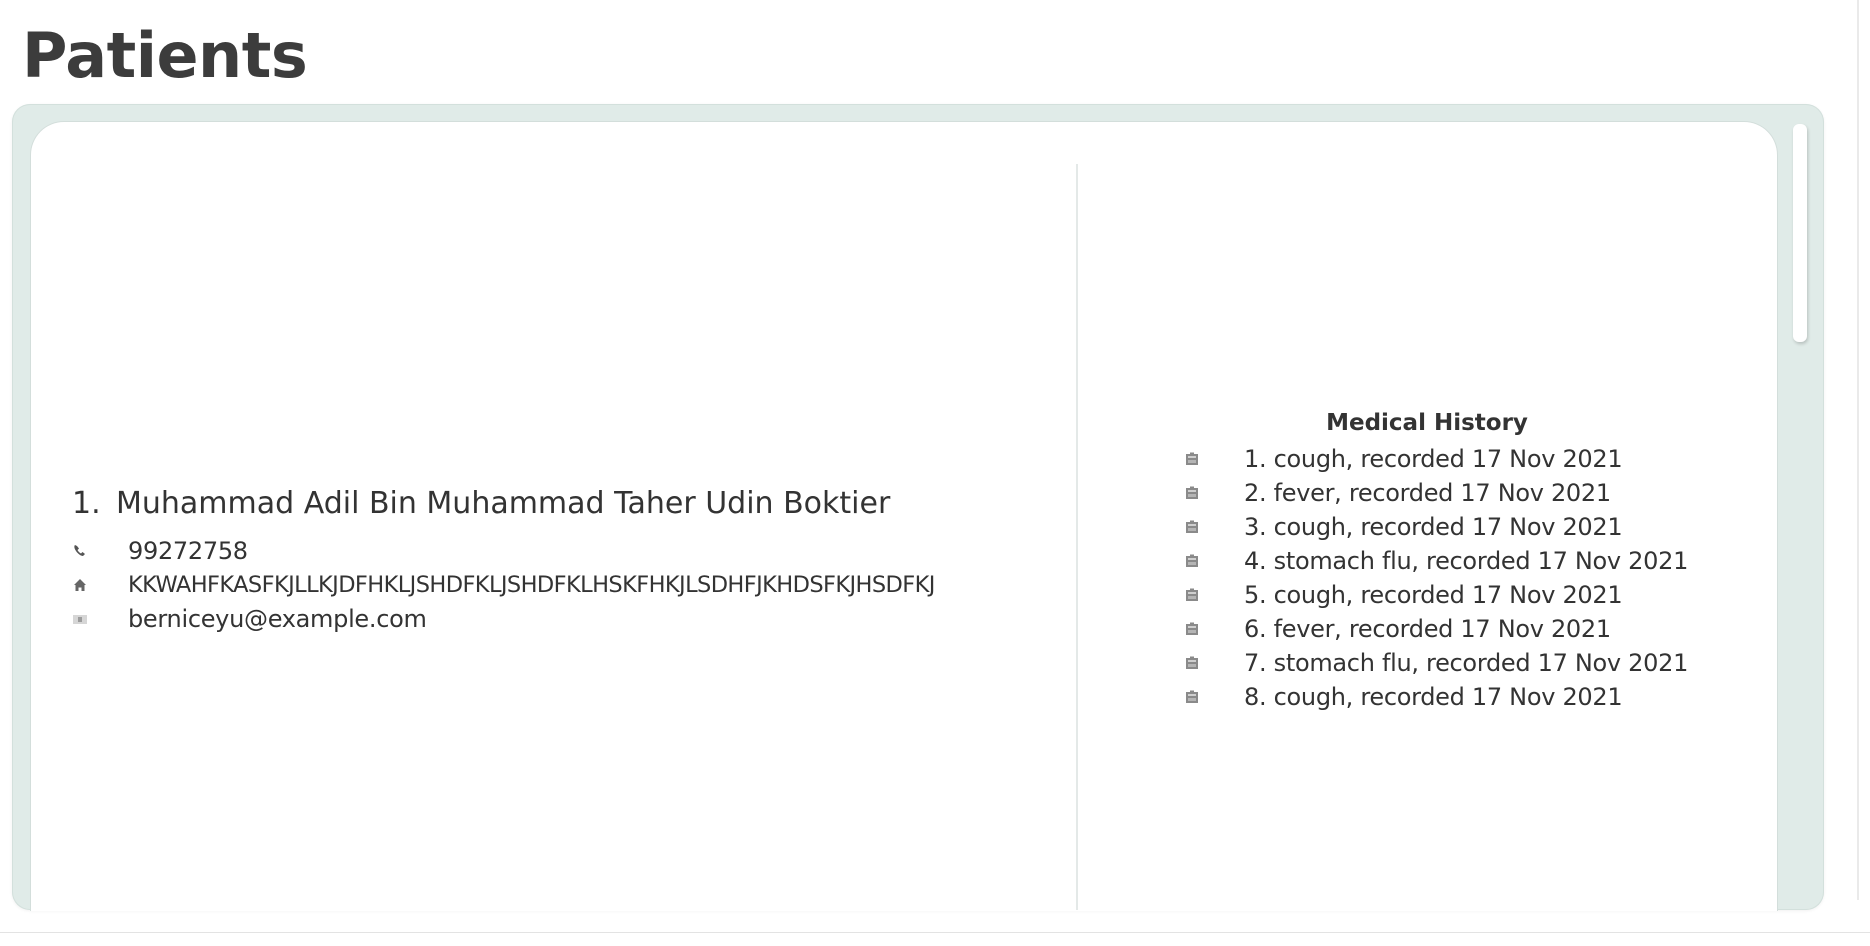 This screenshot has width=1870, height=946. Describe the element at coordinates (165, 55) in the screenshot. I see `page-title: Patients` at that location.